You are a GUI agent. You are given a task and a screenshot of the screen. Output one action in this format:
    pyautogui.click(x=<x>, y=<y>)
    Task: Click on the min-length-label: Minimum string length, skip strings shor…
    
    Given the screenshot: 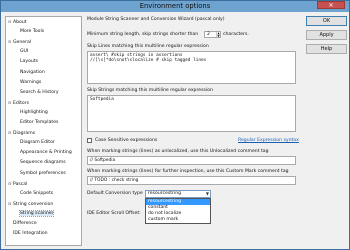 What is the action you would take?
    pyautogui.click(x=143, y=34)
    